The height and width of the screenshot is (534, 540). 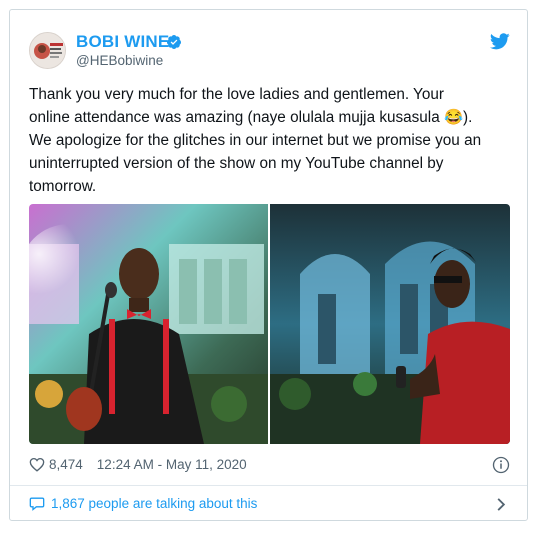 I want to click on twitter-bird-icon, so click(x=500, y=41).